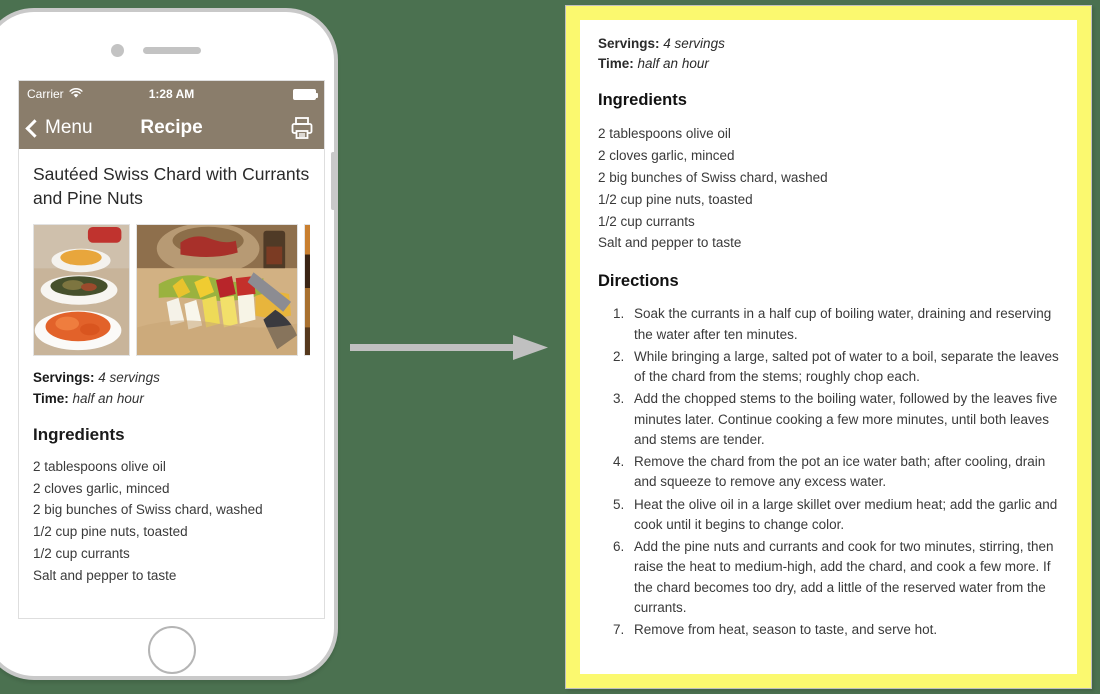  What do you see at coordinates (172, 650) in the screenshot?
I see `phone-home-button` at bounding box center [172, 650].